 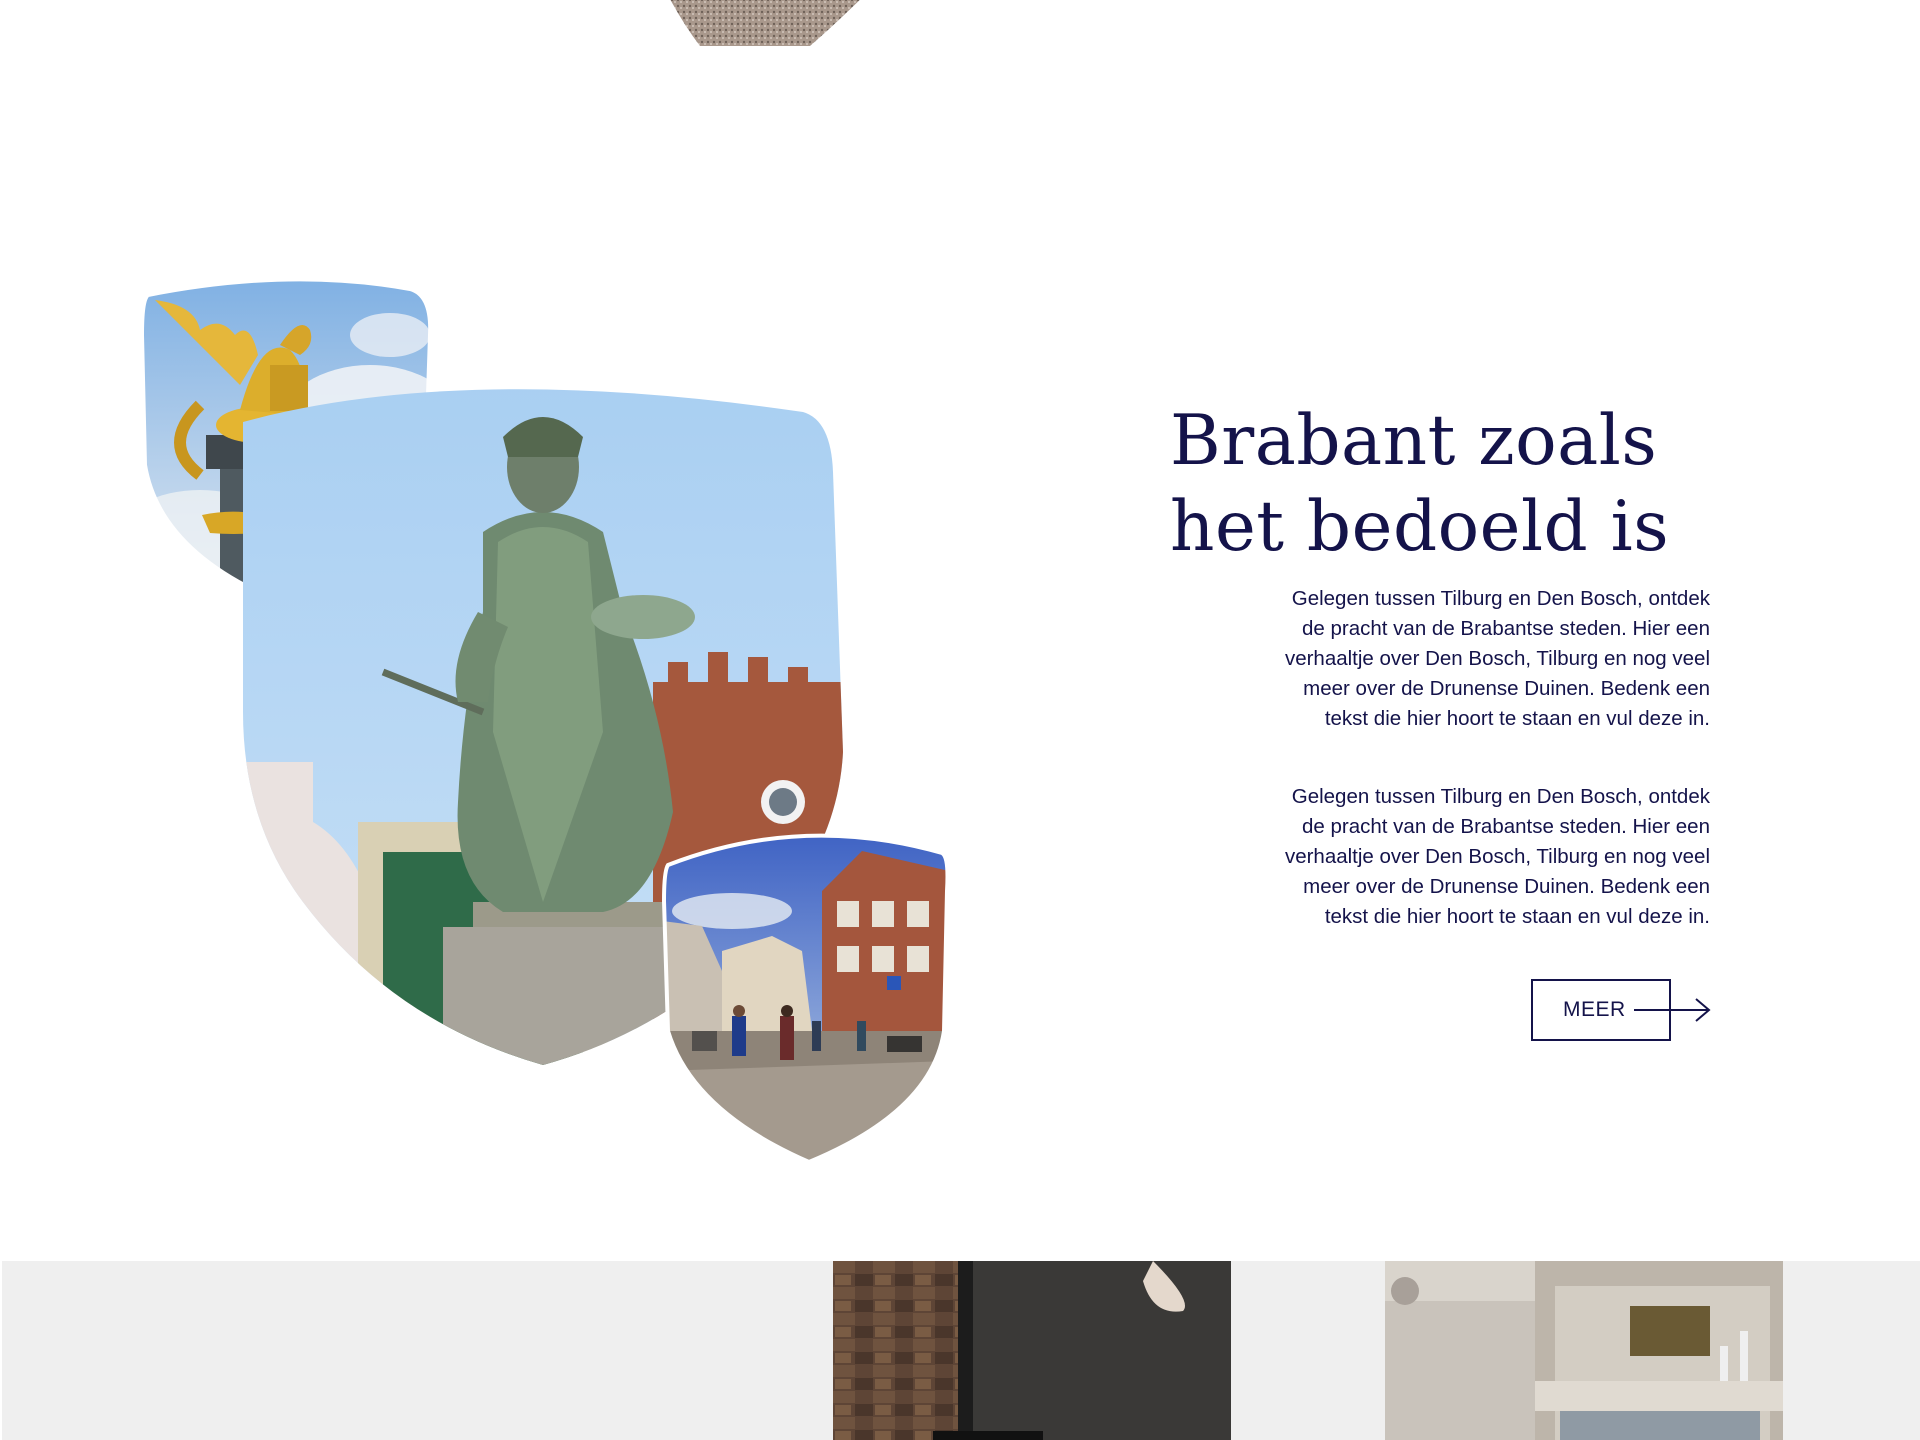 What do you see at coordinates (805, 996) in the screenshot?
I see `street-scene-photo` at bounding box center [805, 996].